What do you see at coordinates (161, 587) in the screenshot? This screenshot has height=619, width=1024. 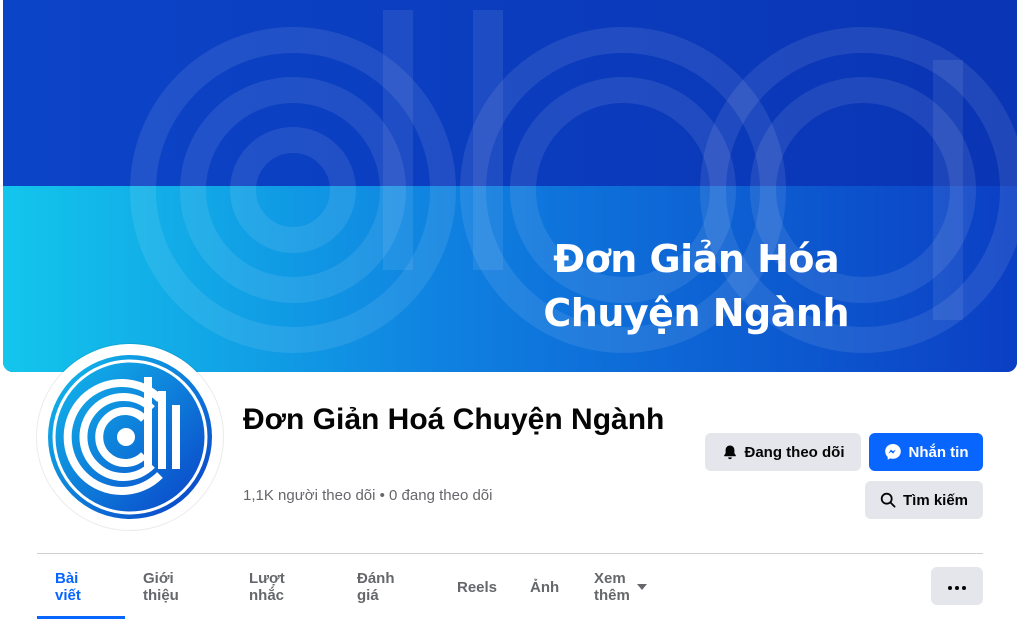 I see `tab-about: Giới thiệu` at bounding box center [161, 587].